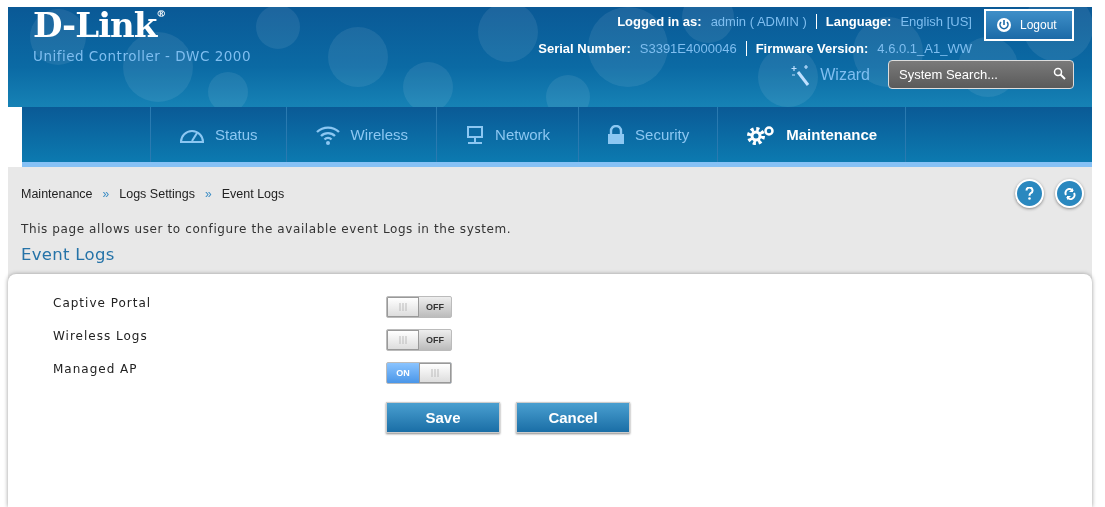 Image resolution: width=1105 pixels, height=507 pixels. I want to click on monitor-icon, so click(475, 134).